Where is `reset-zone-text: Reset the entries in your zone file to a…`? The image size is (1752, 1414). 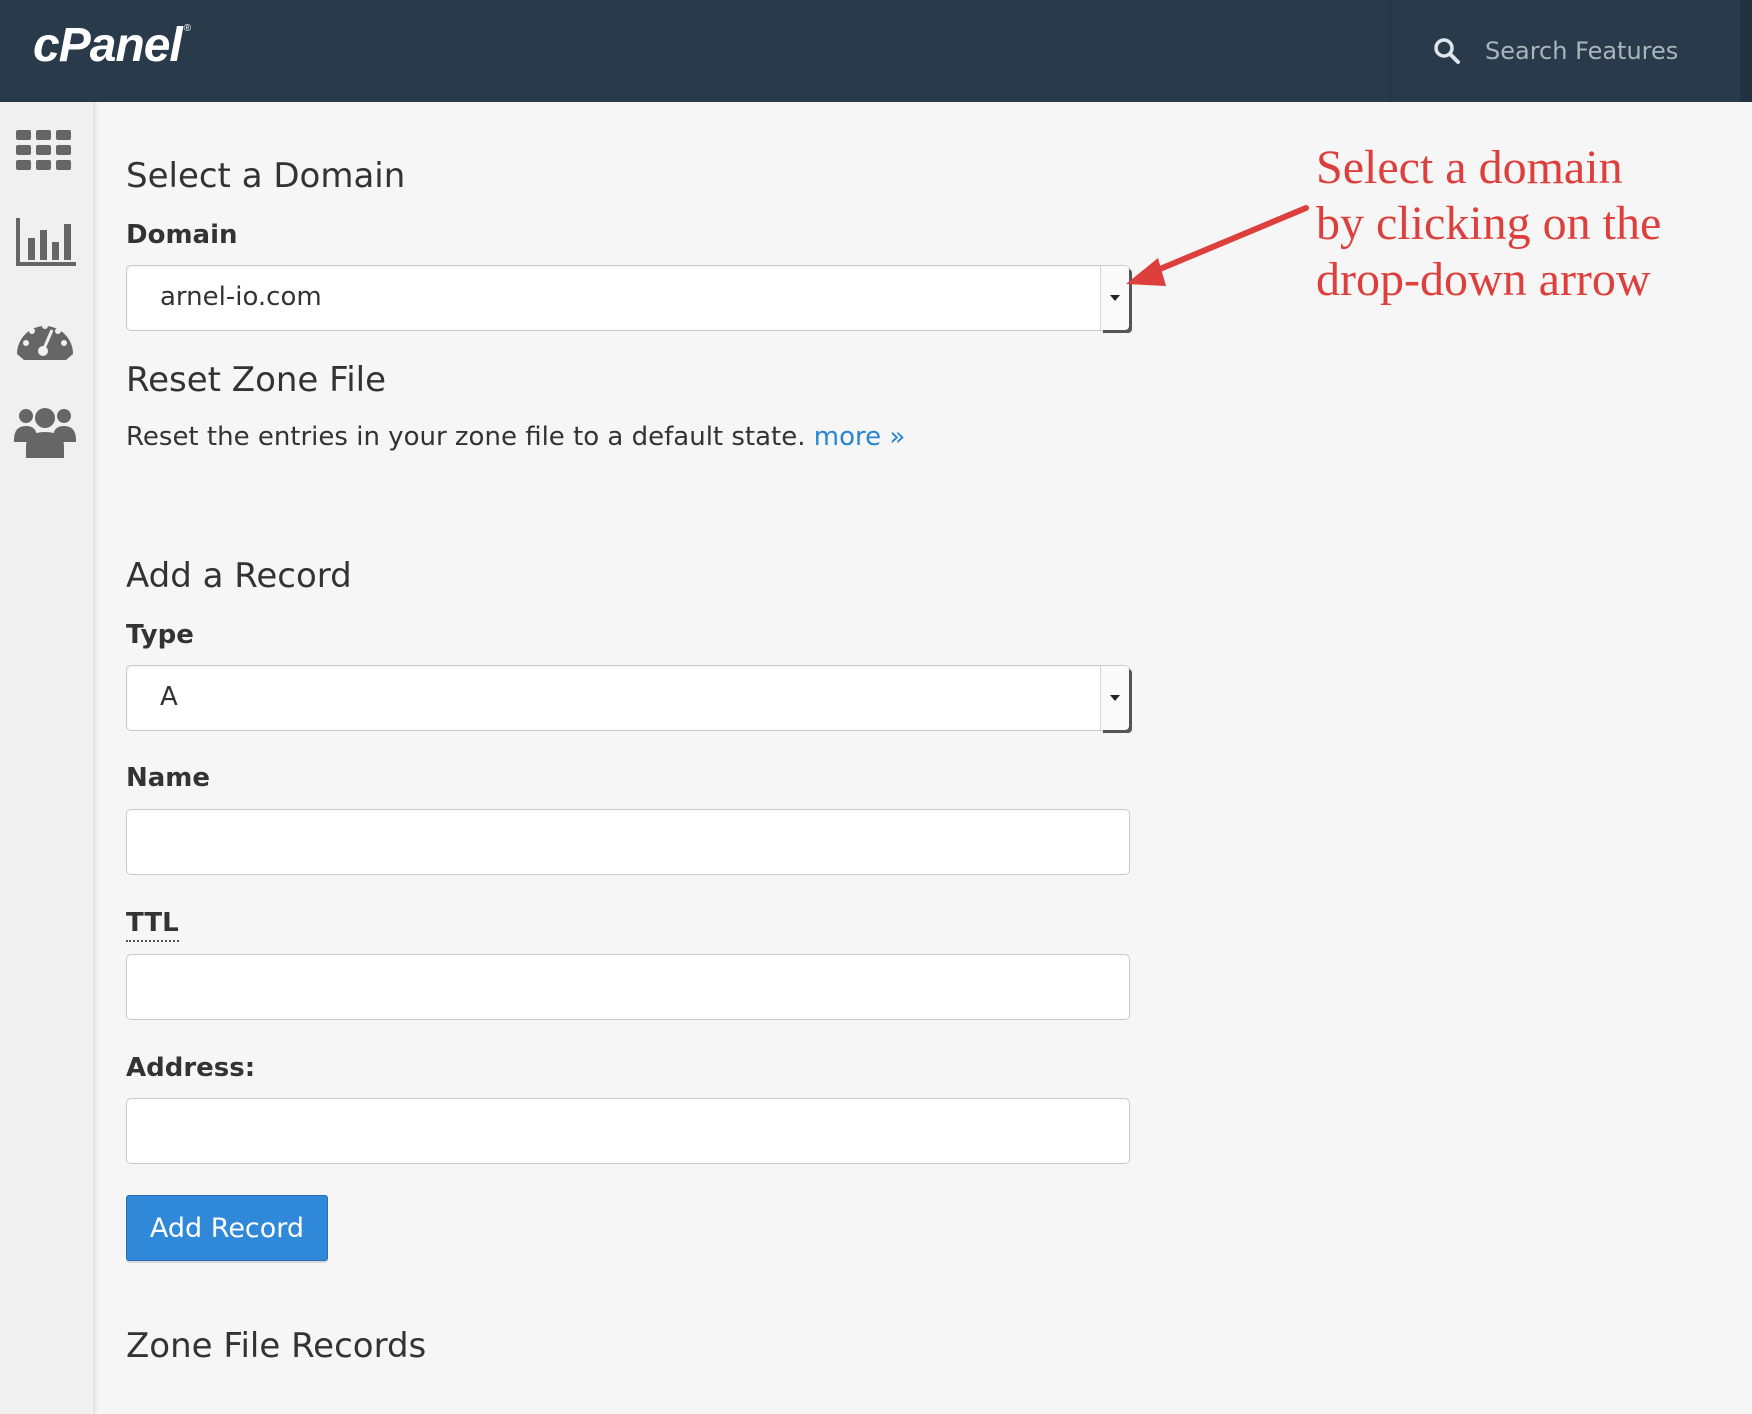
reset-zone-text: Reset the entries in your zone file to a… is located at coordinates (466, 437).